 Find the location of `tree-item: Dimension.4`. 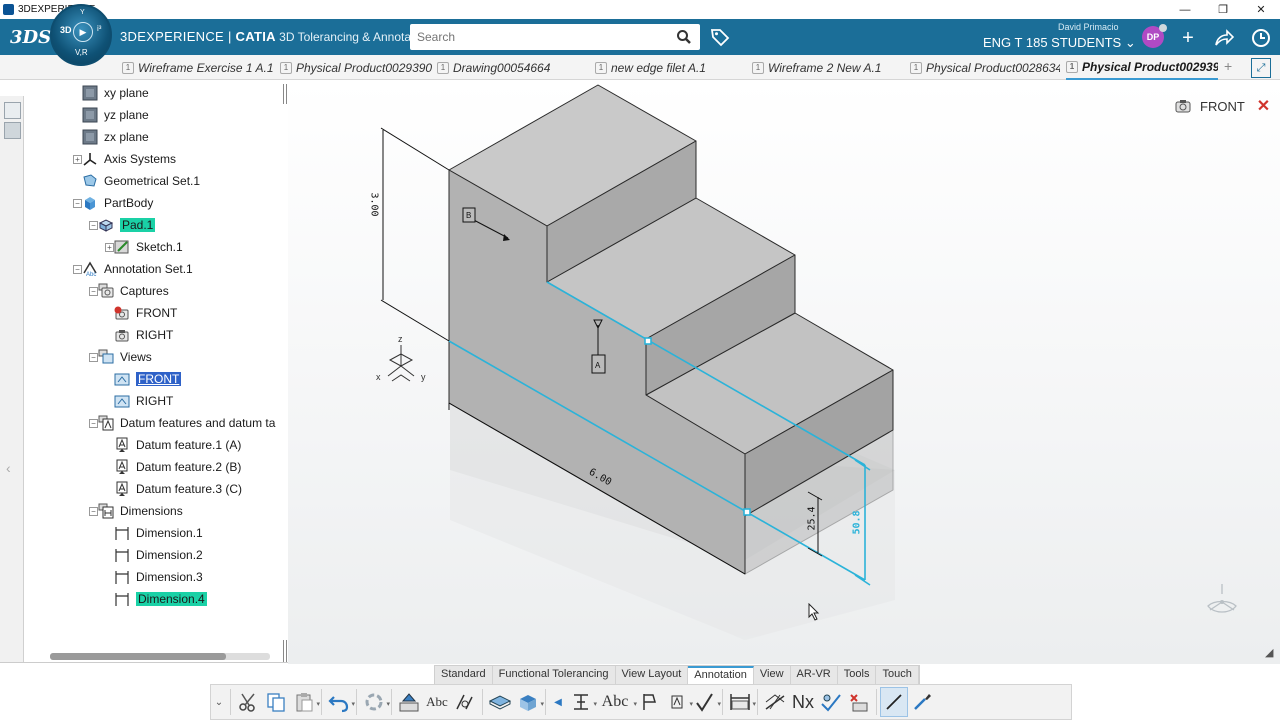

tree-item: Dimension.4 is located at coordinates (160, 599).